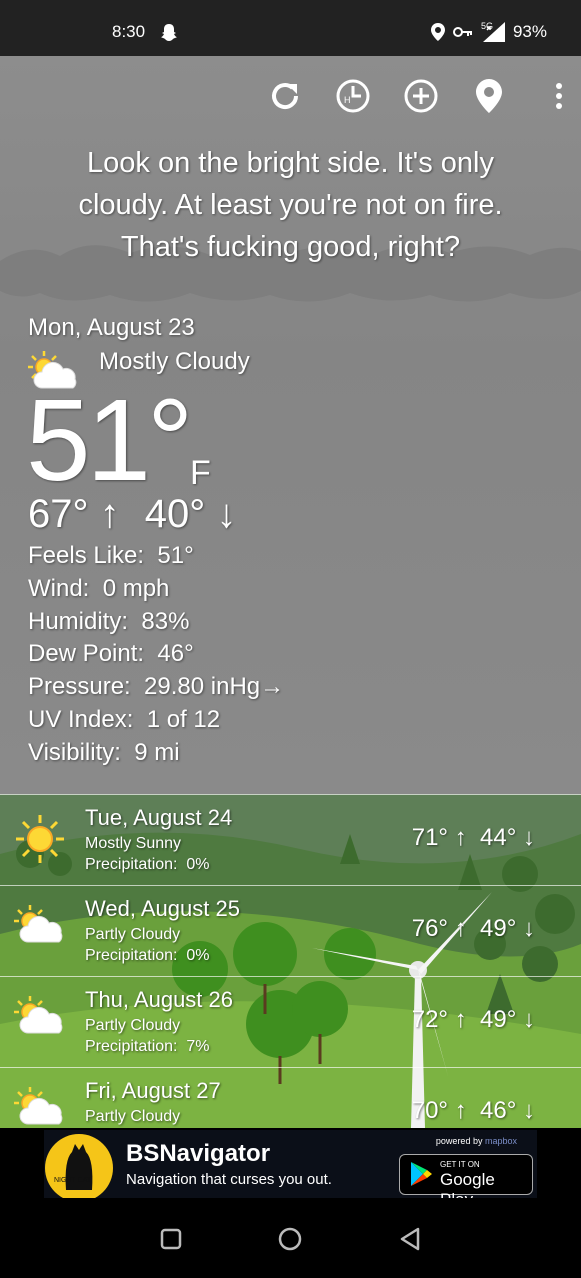 This screenshot has height=1278, width=581. Describe the element at coordinates (462, 32) in the screenshot. I see `vpn-key-icon` at that location.